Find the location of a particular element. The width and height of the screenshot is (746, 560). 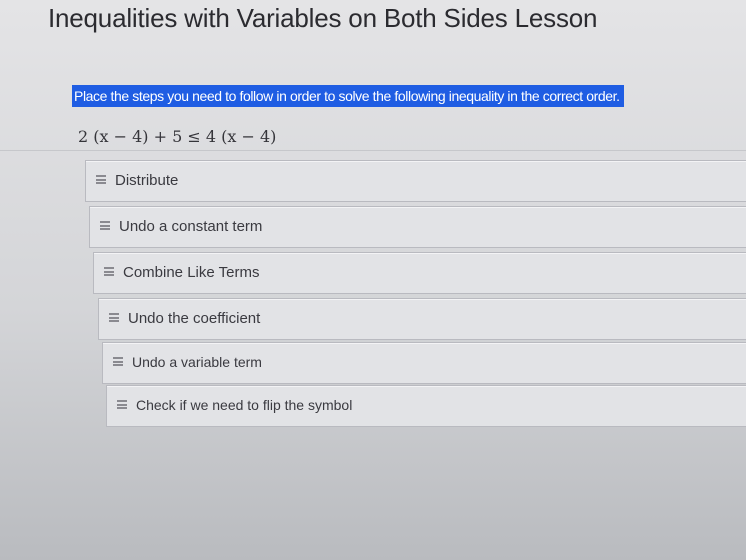

step-item-distribute: Distribute is located at coordinates (415, 181).